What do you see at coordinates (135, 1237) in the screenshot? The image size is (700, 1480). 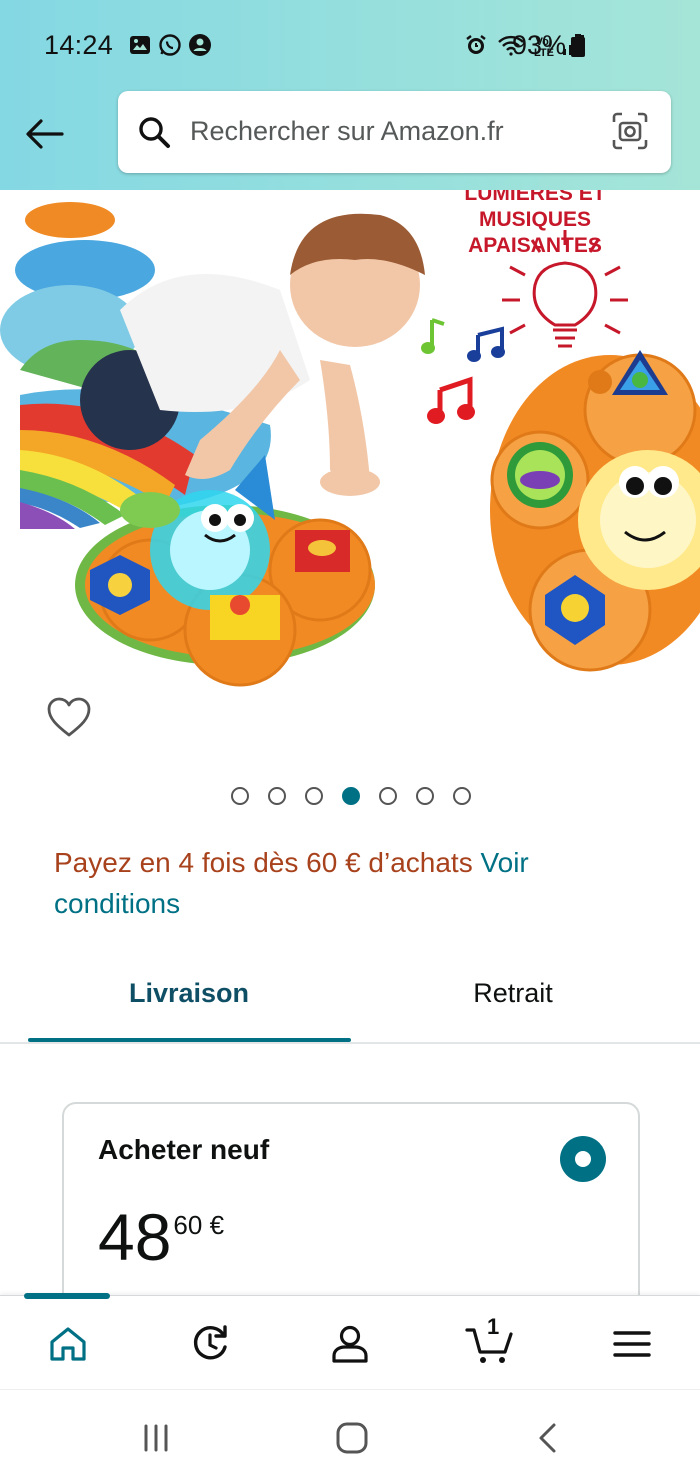 I see `price-whole: 48` at bounding box center [135, 1237].